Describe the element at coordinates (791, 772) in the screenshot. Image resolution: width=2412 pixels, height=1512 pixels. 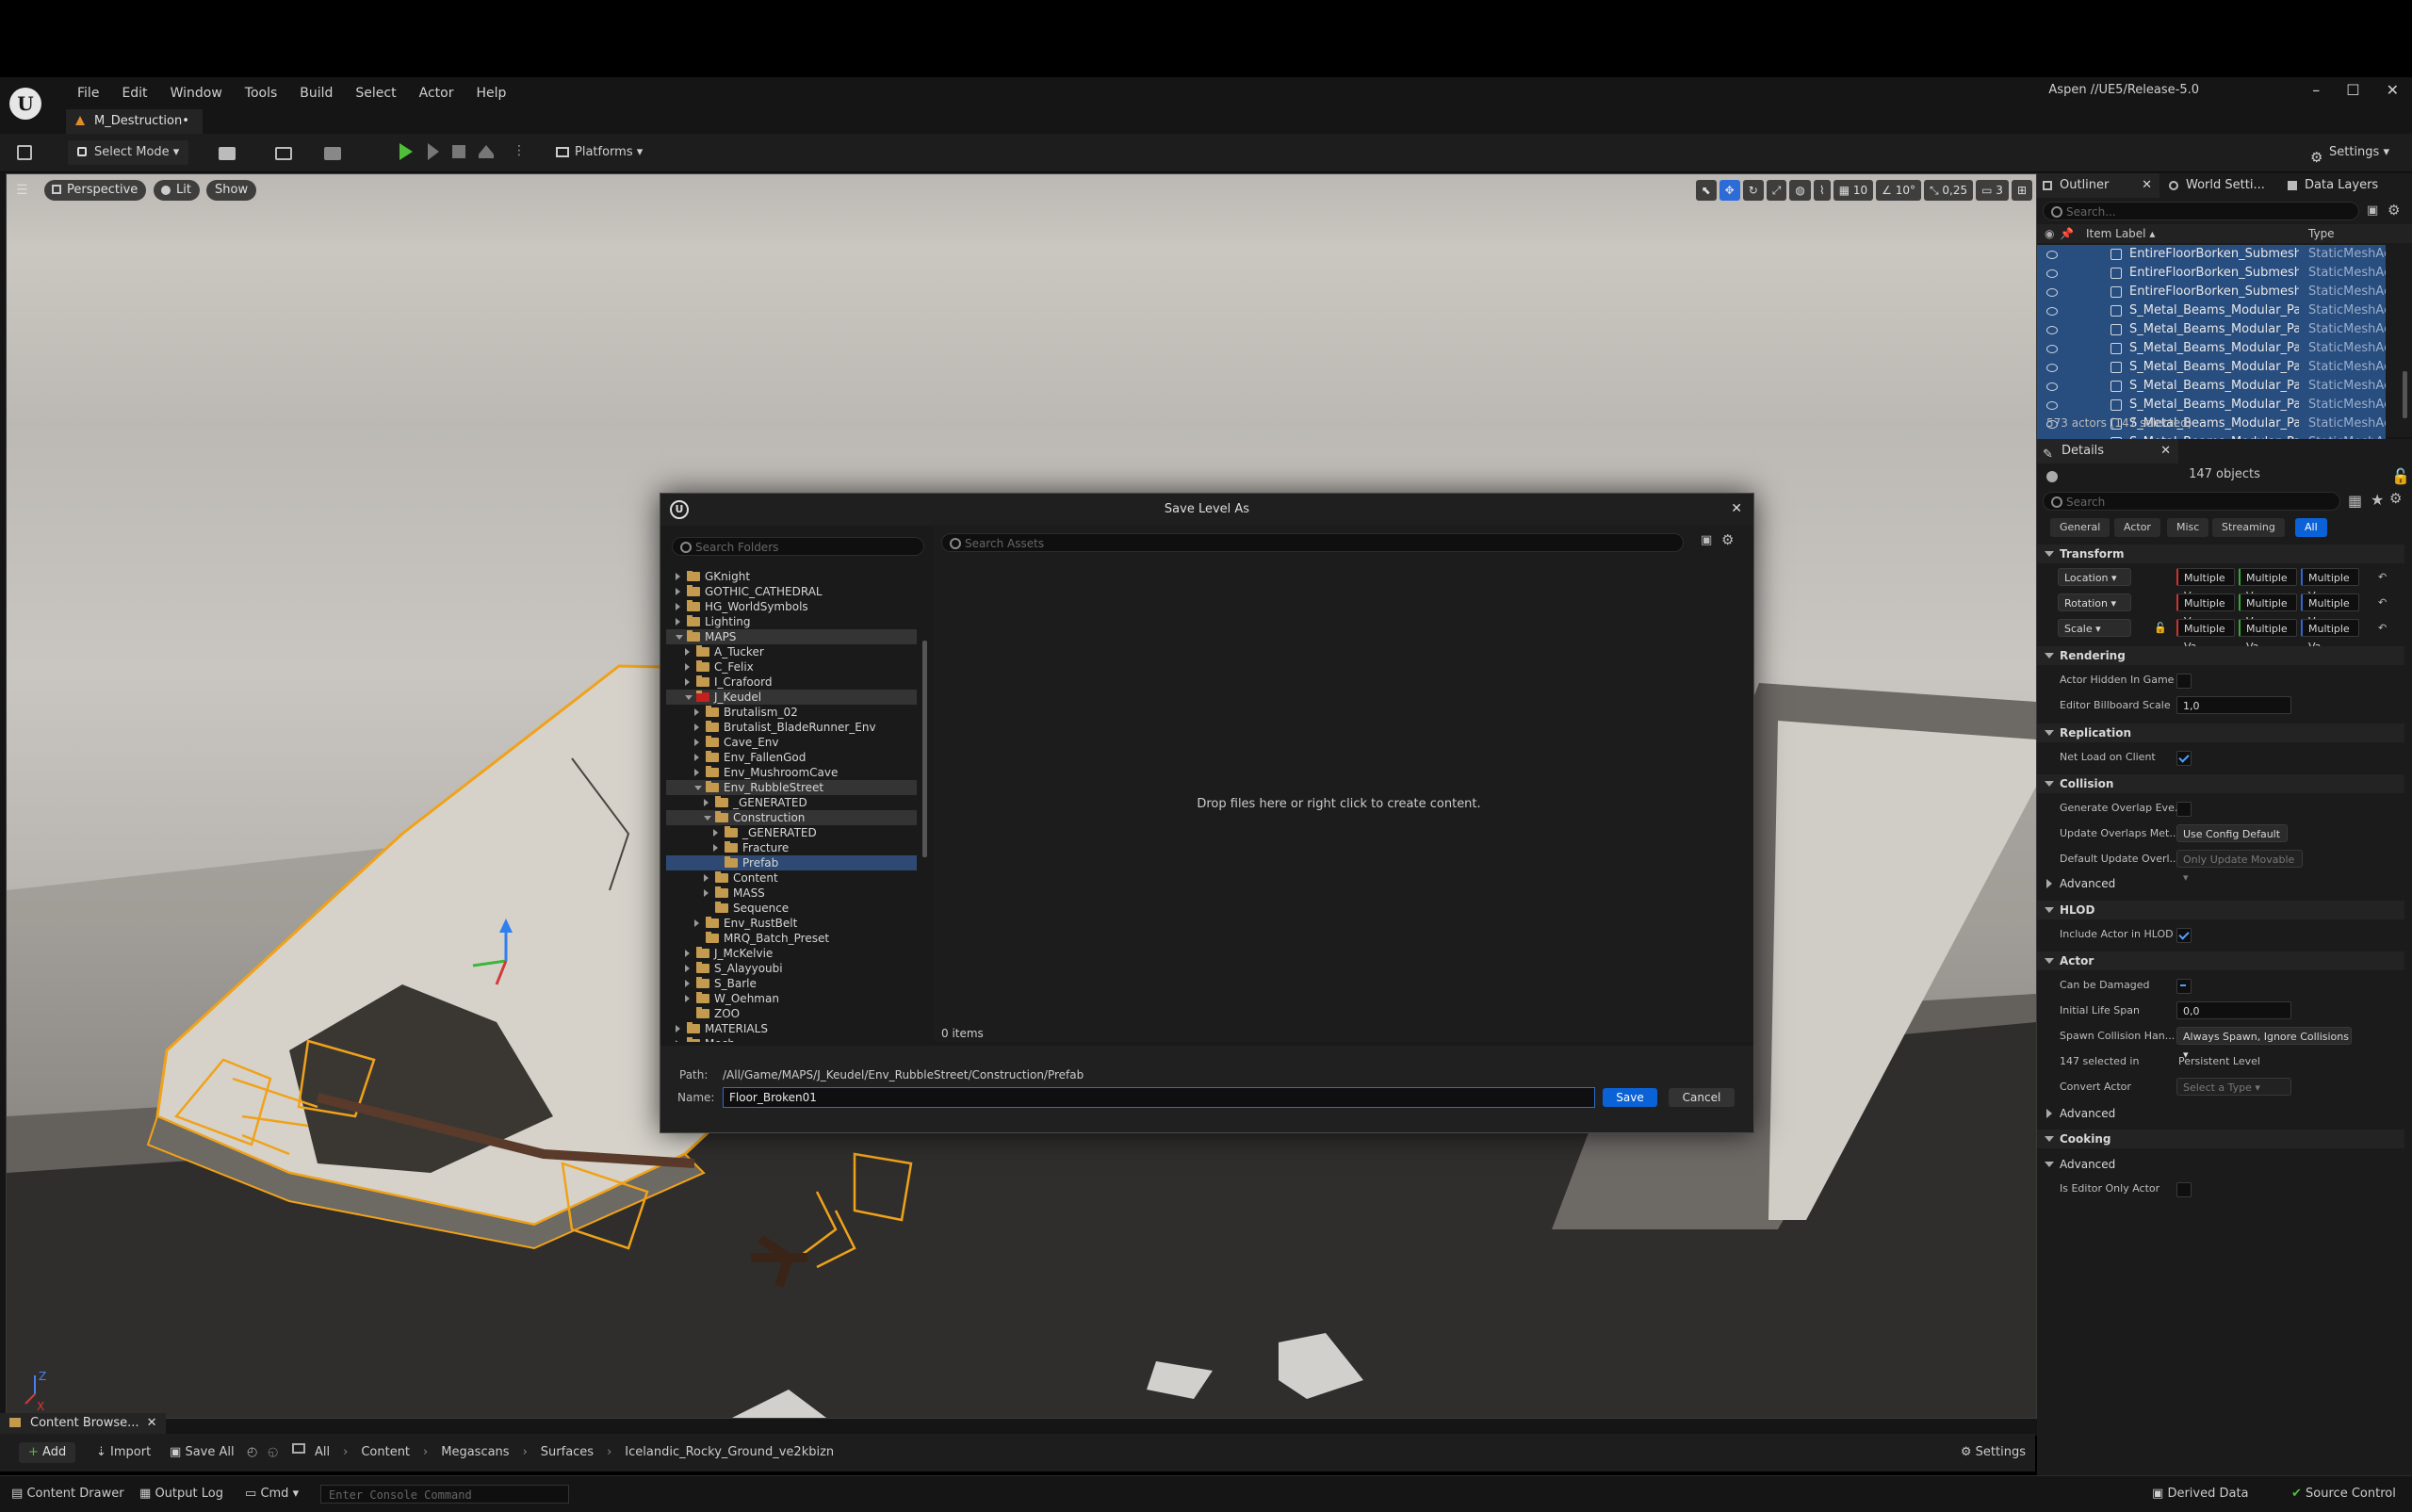
I see `folder-tree-item: Env_MushroomCave` at that location.